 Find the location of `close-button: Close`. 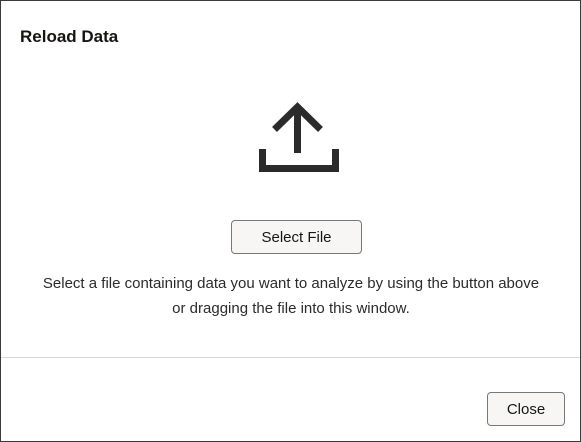

close-button: Close is located at coordinates (526, 409).